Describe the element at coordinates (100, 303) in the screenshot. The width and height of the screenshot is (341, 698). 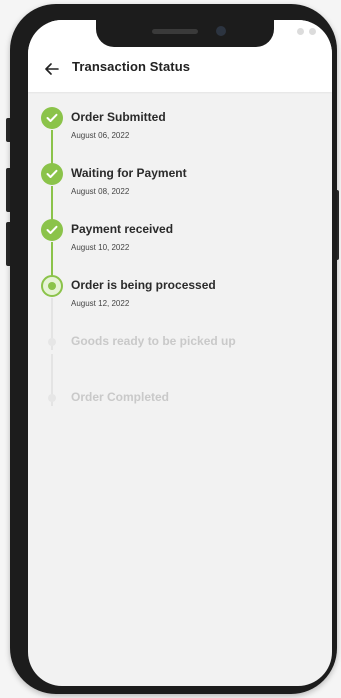
I see `step-date: August 12, 2022` at that location.